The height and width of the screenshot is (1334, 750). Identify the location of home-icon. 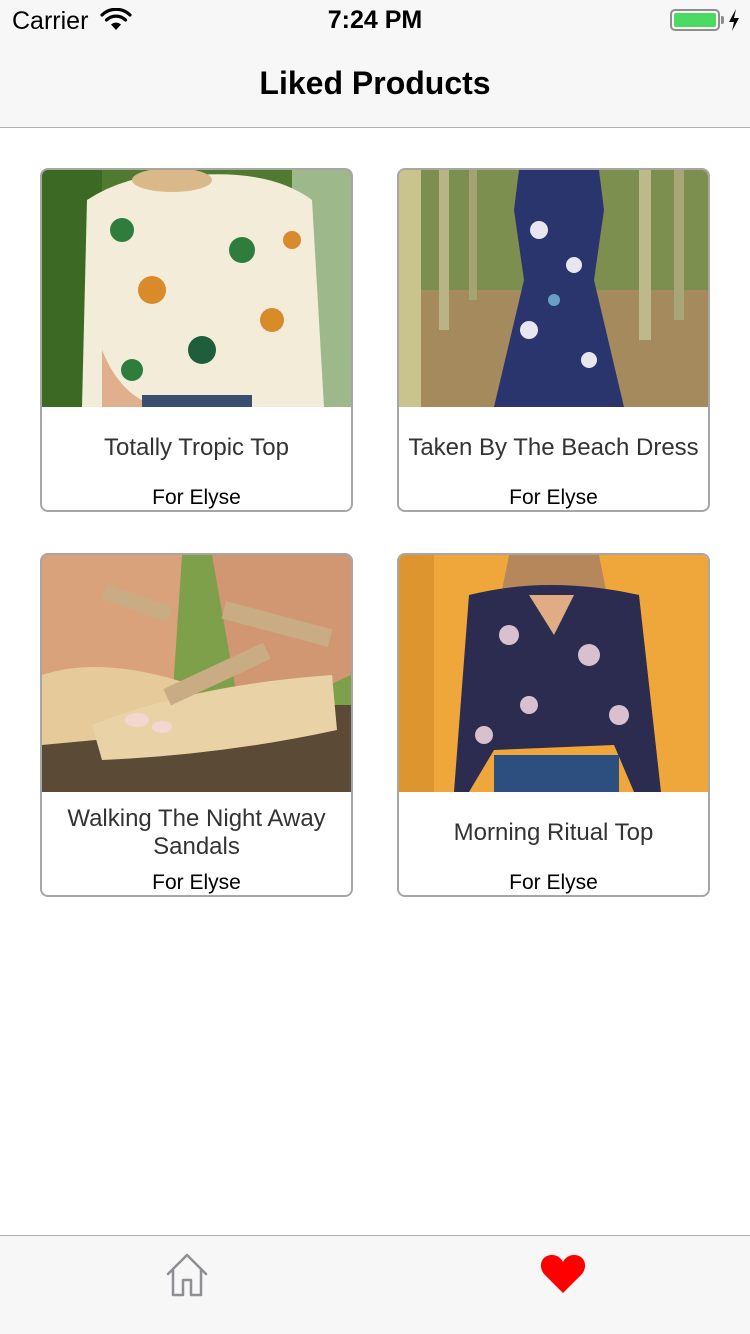
(187, 1275).